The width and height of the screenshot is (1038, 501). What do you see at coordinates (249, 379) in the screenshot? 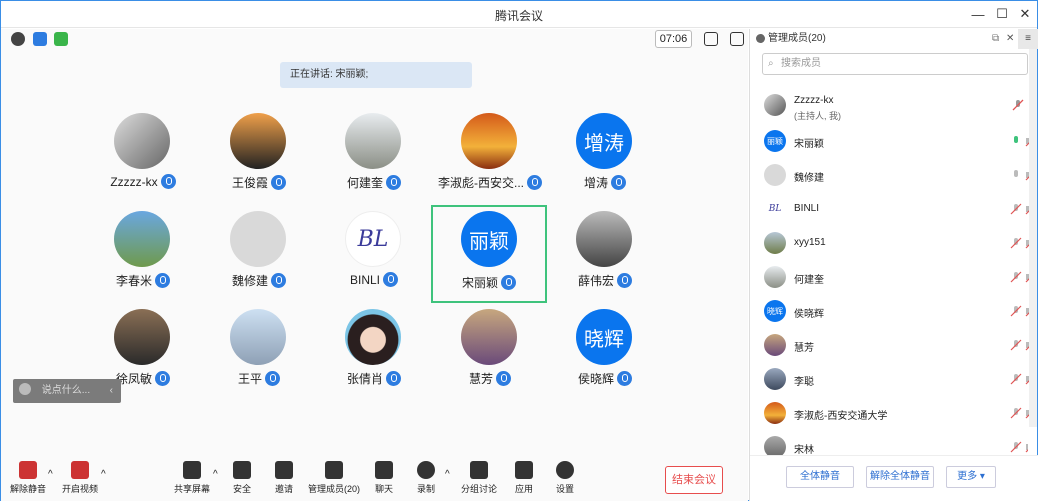
I see `participant-name: 王平` at bounding box center [249, 379].